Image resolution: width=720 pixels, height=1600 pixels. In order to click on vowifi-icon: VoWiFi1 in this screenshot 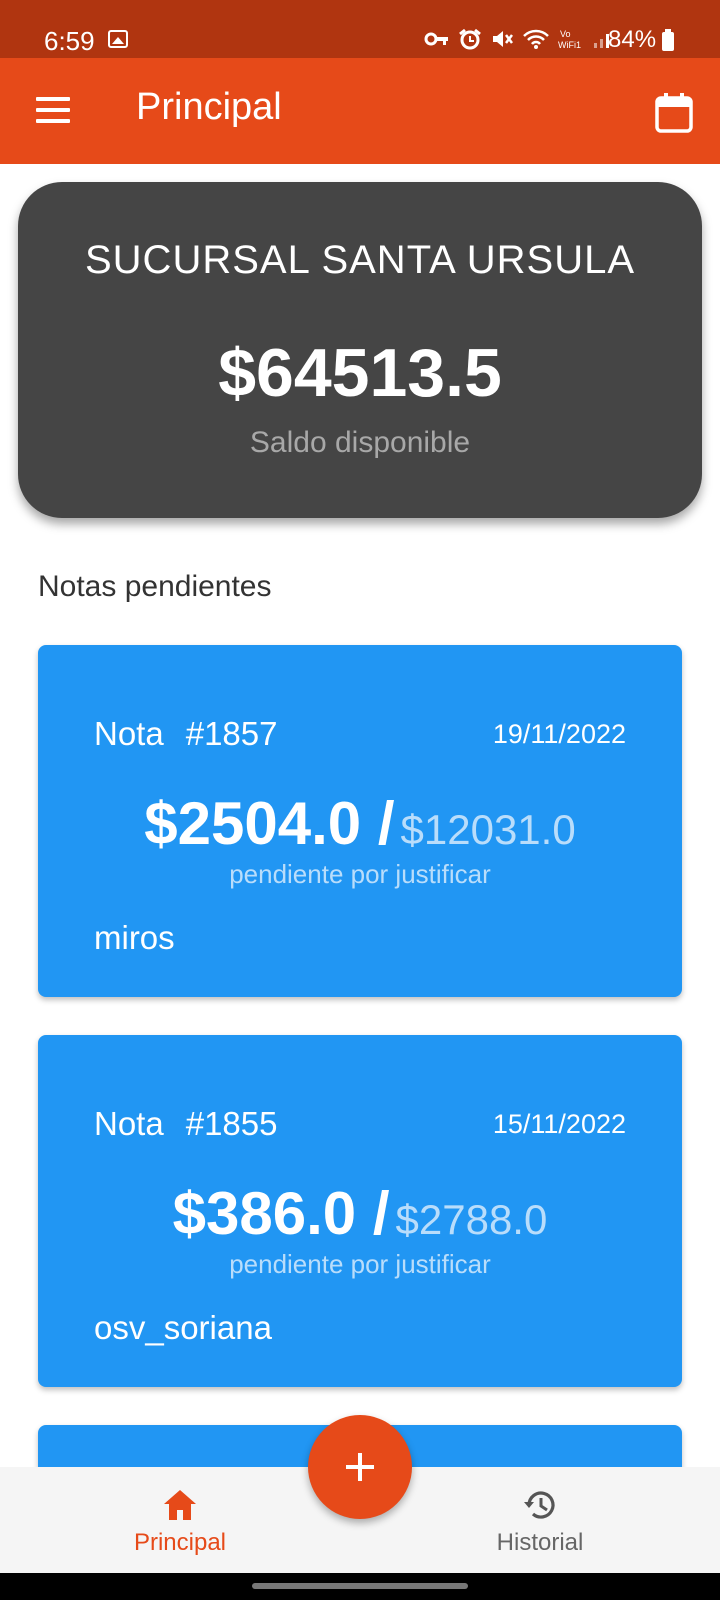, I will do `click(569, 39)`.